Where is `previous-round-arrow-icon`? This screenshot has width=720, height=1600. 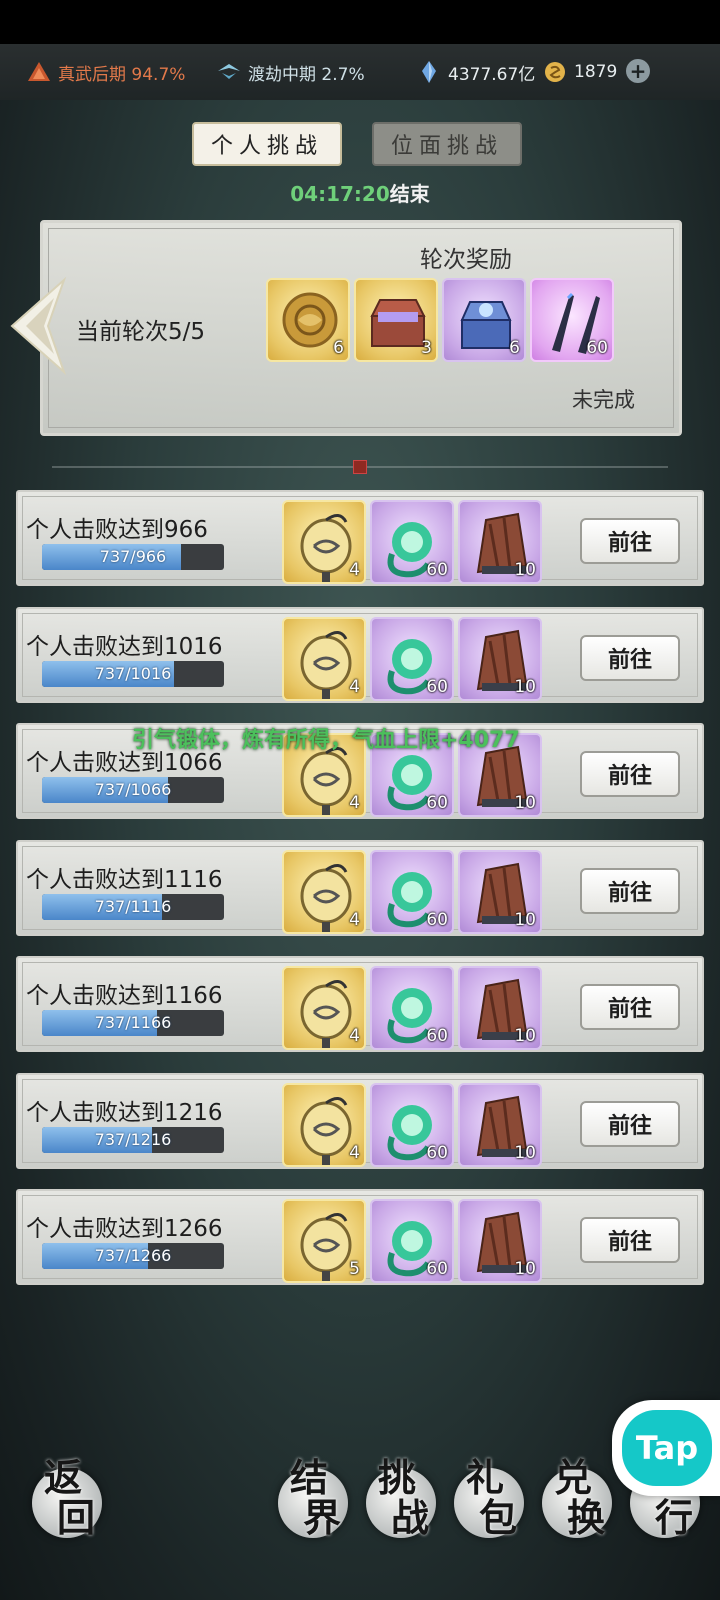 previous-round-arrow-icon is located at coordinates (38, 326).